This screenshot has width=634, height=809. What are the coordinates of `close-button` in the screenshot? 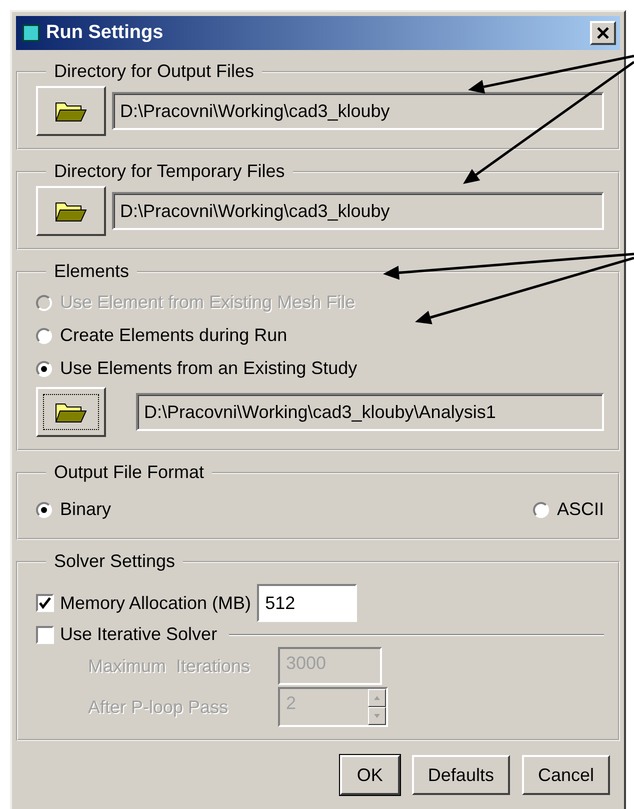 It's located at (603, 33).